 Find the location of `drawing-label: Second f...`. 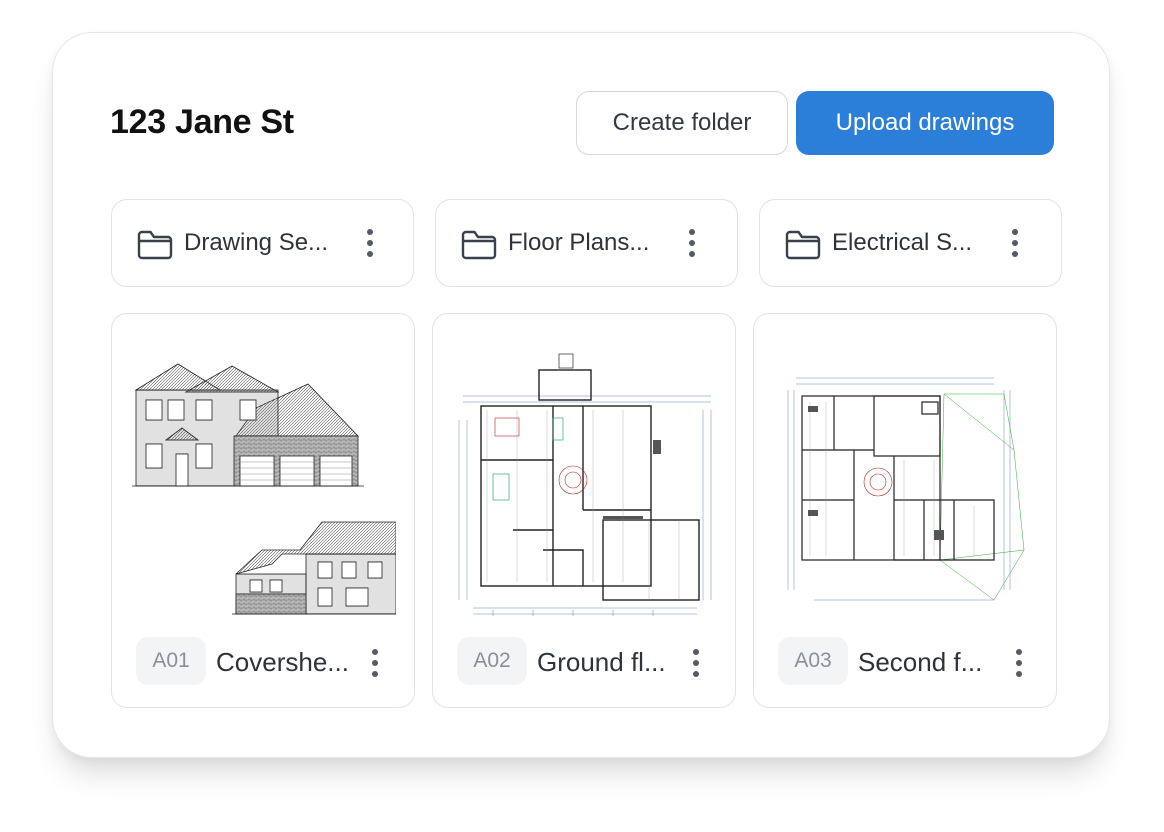

drawing-label: Second f... is located at coordinates (920, 662).